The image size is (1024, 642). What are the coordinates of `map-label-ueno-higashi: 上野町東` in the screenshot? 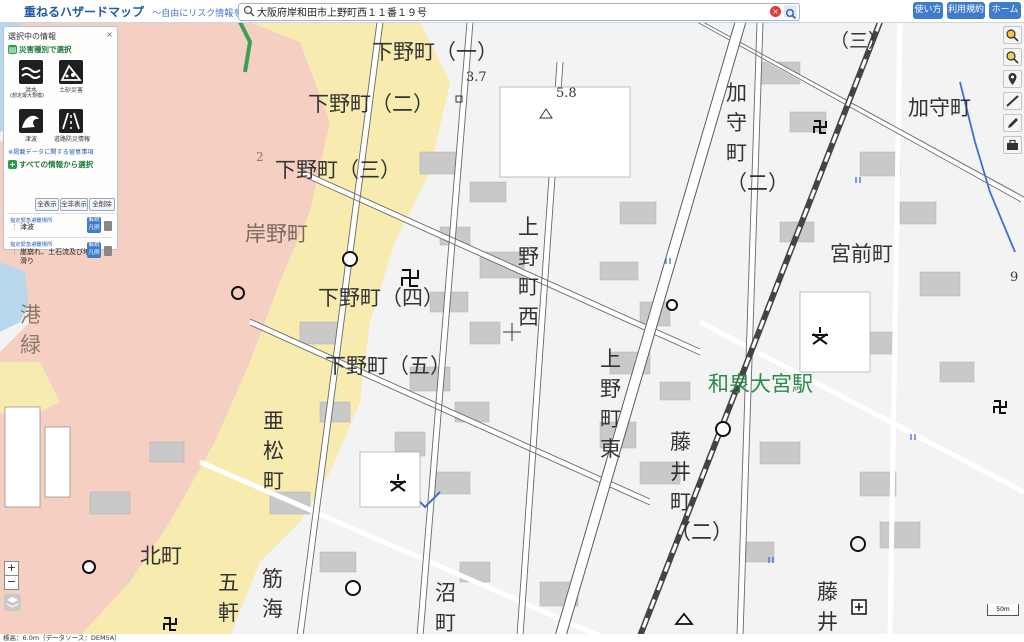 It's located at (610, 404).